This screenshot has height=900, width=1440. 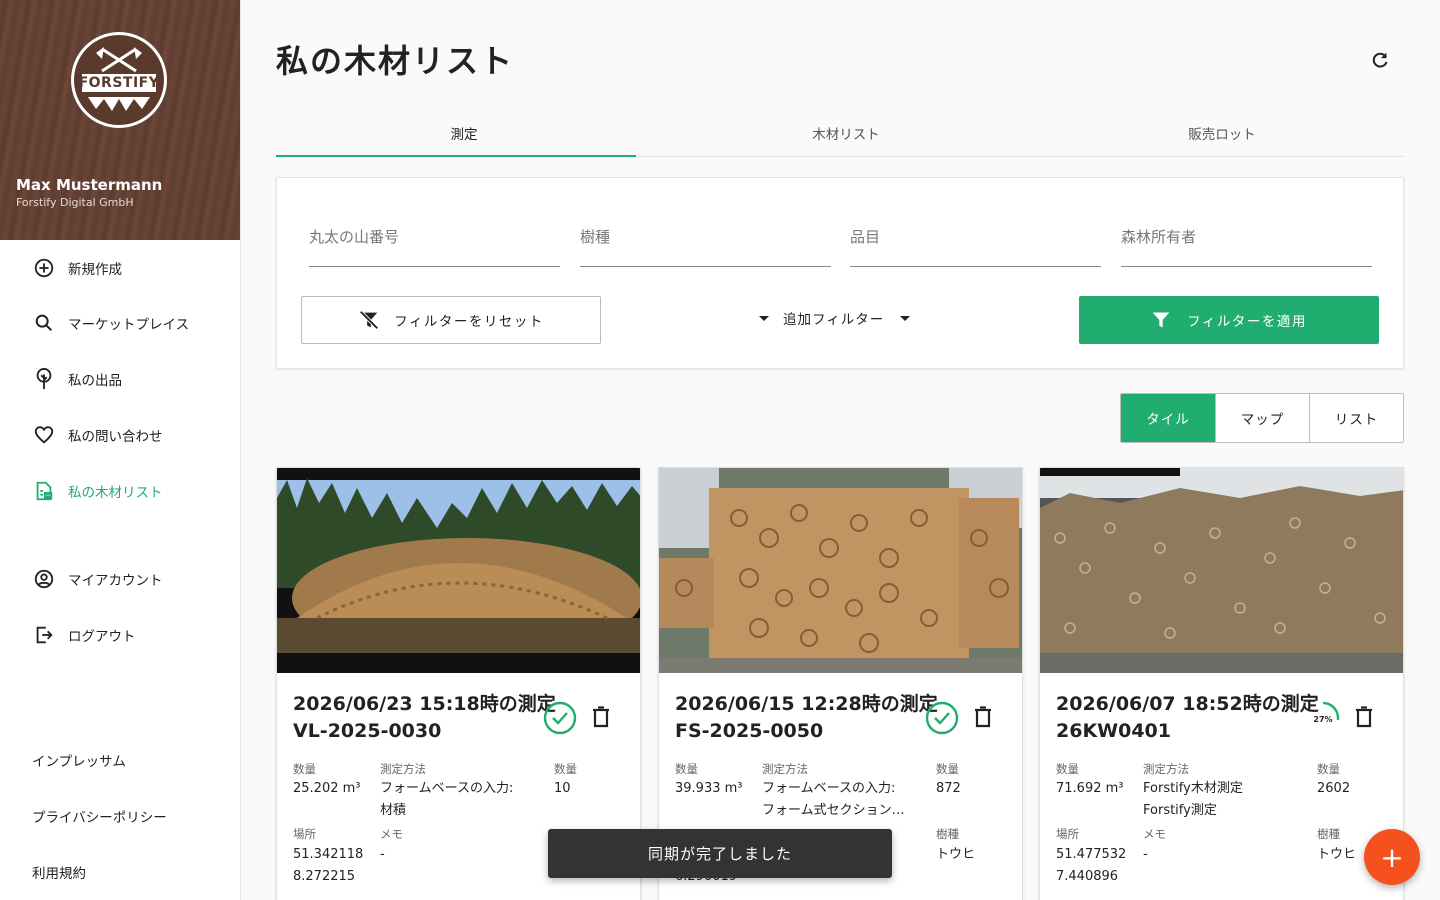 What do you see at coordinates (1087, 876) in the screenshot?
I see `value-longitude: 7.440896` at bounding box center [1087, 876].